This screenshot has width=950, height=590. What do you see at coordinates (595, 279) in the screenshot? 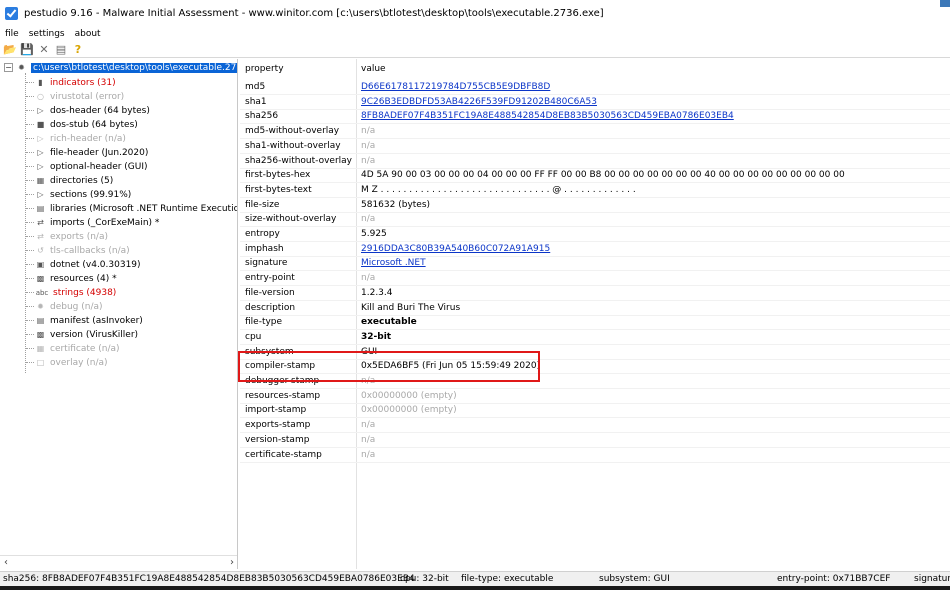
I see `property-row: entry-point n/a` at bounding box center [595, 279].